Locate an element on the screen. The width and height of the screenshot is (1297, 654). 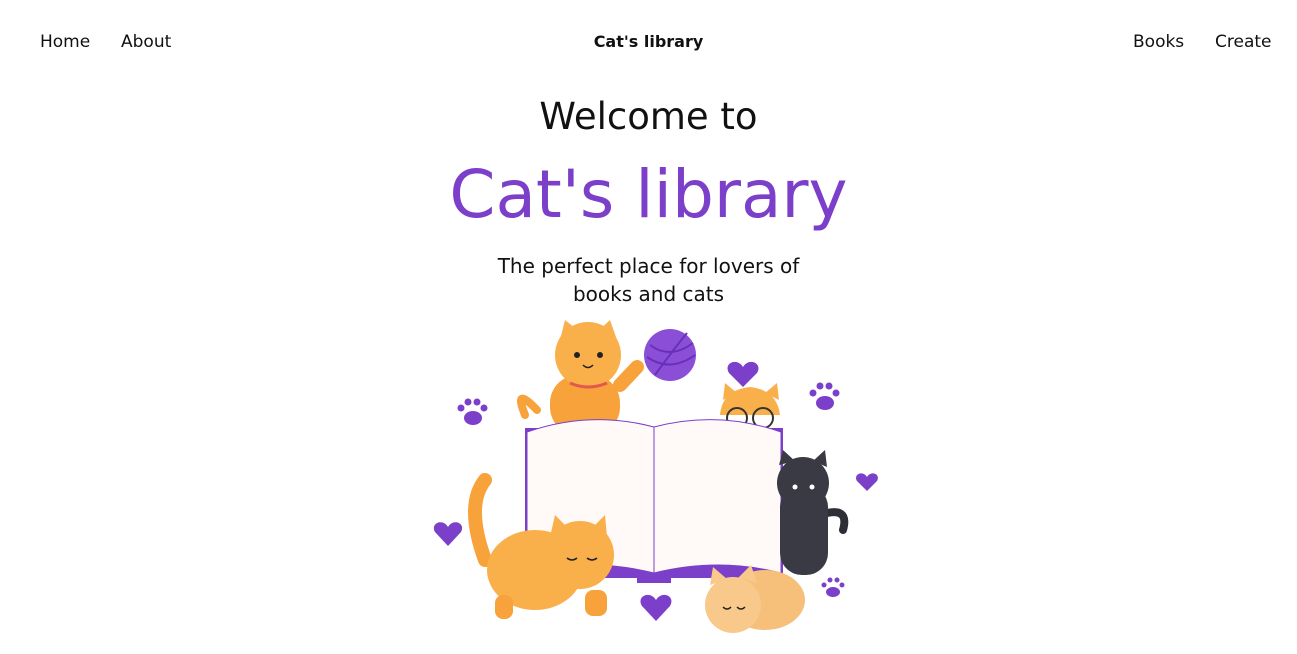
nav-books-link: Books is located at coordinates (1158, 42).